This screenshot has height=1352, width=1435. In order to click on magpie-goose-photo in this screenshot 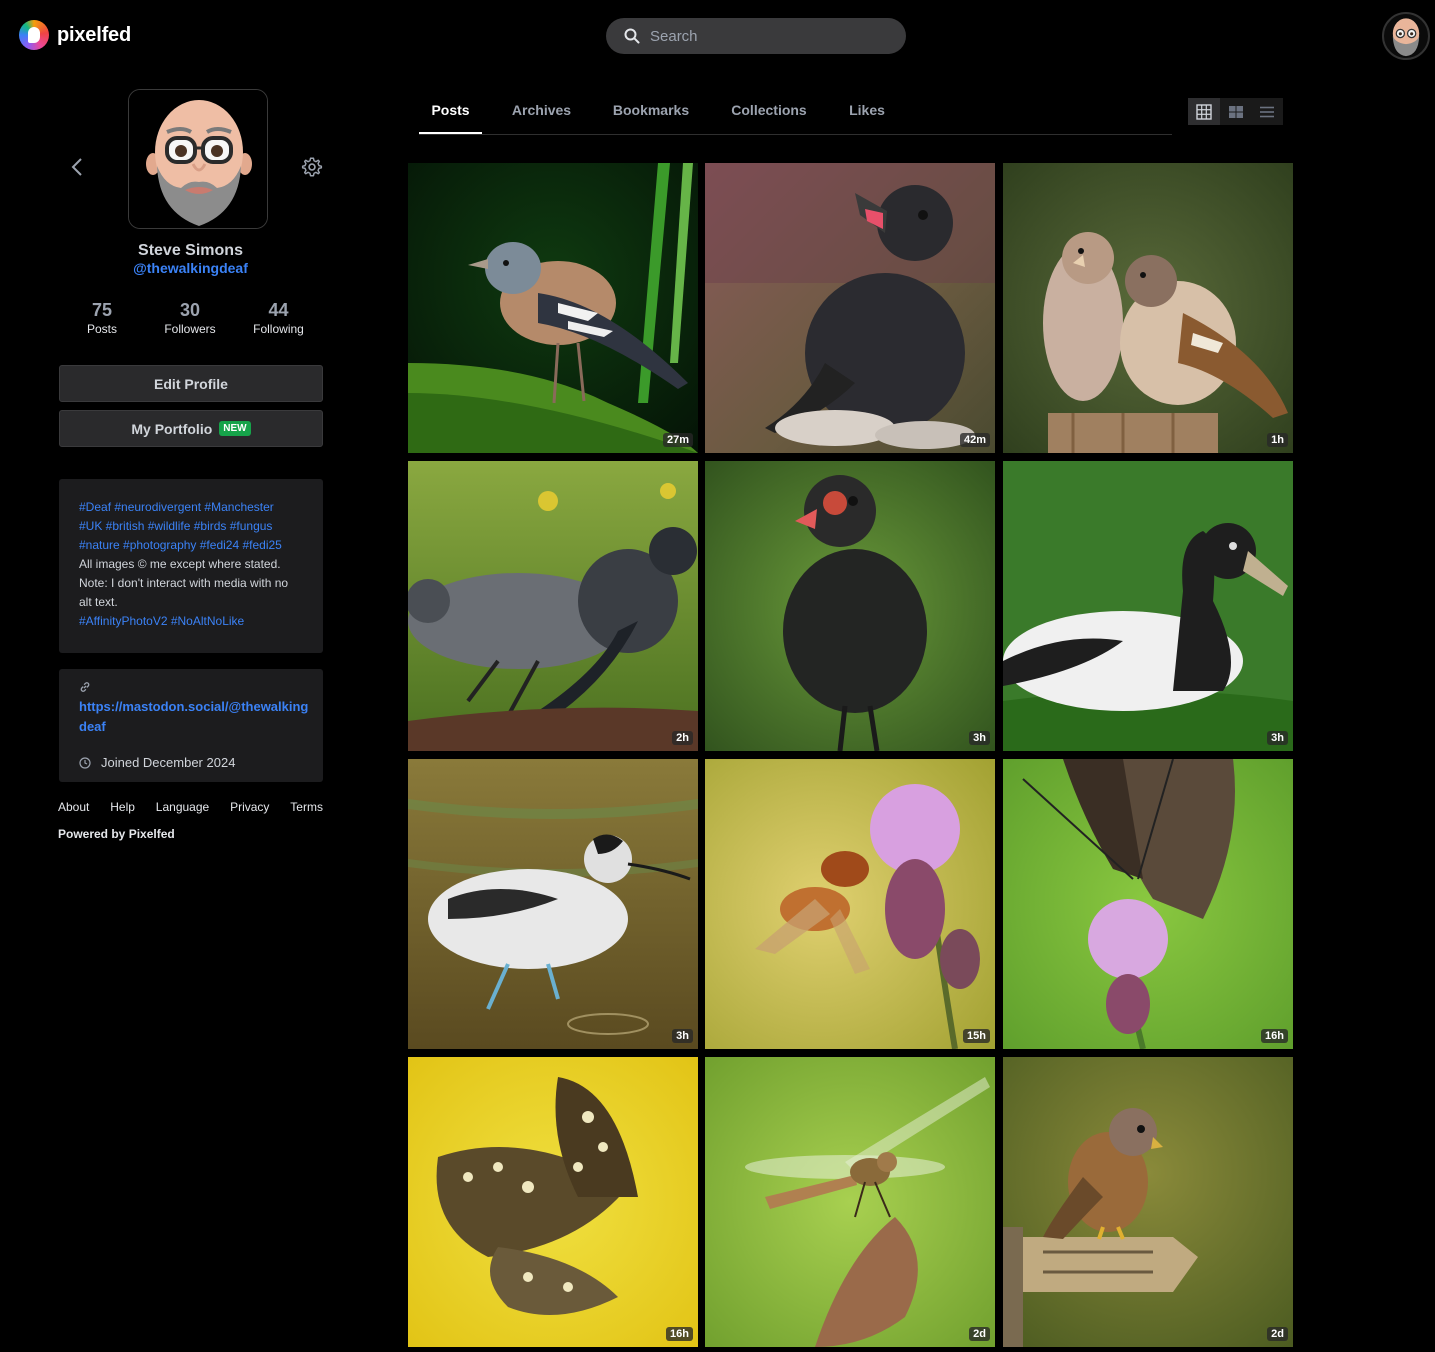, I will do `click(1148, 606)`.